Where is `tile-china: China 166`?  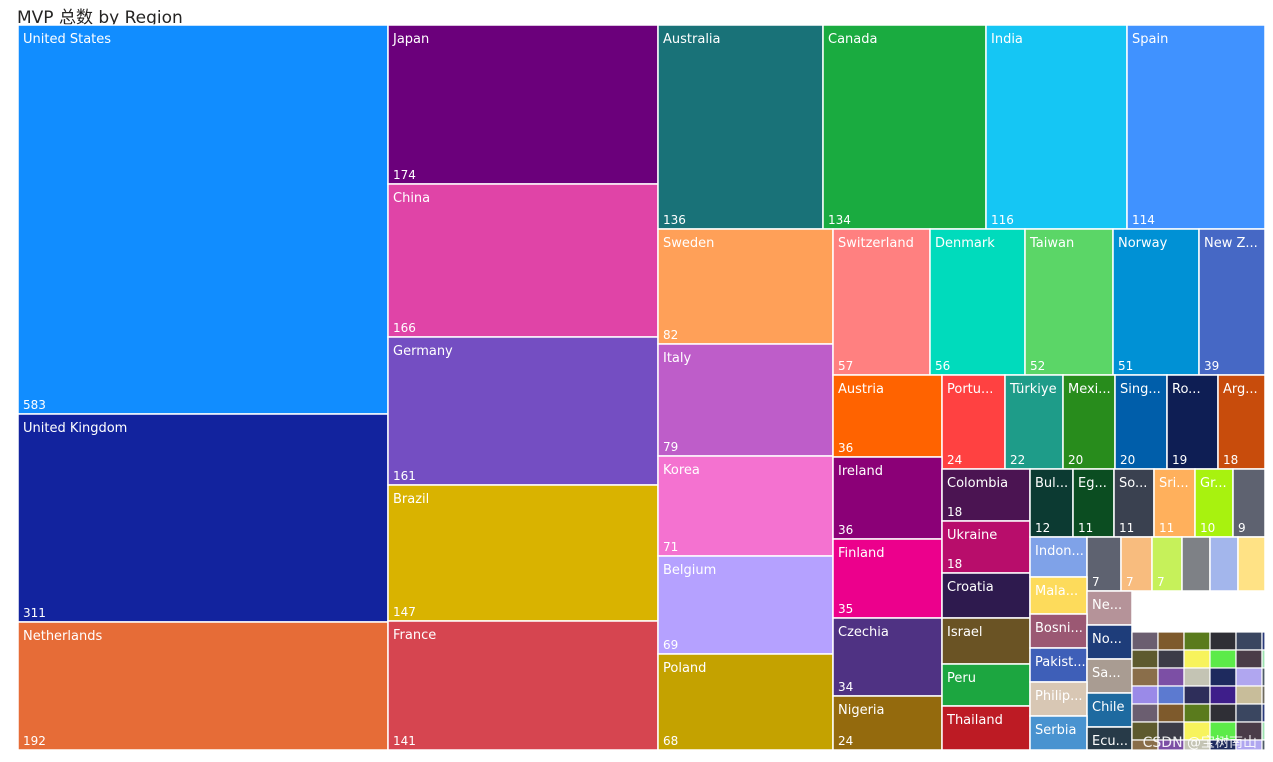 tile-china: China 166 is located at coordinates (523, 260).